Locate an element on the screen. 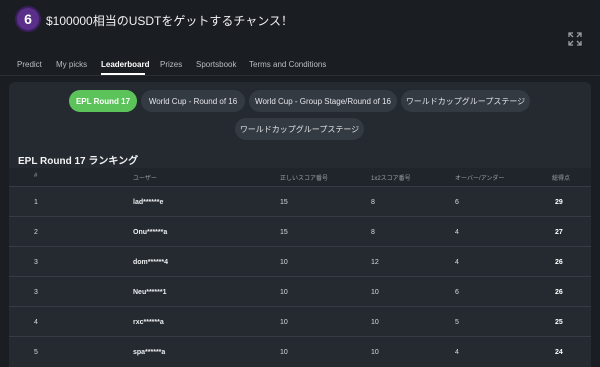 The width and height of the screenshot is (600, 367). table-row: 1 lad******e 15 8 6 29 is located at coordinates (300, 201).